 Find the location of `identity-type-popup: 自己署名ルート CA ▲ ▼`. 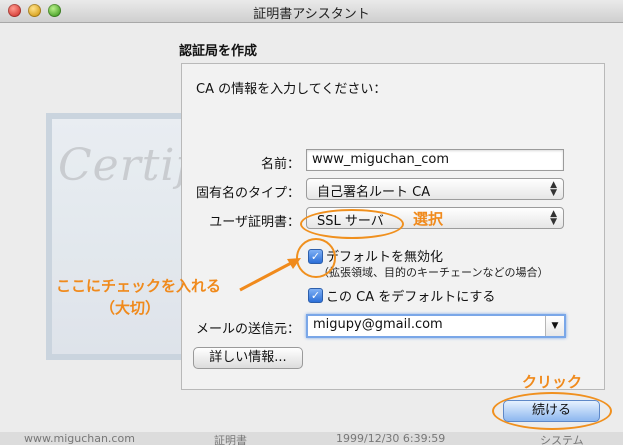

identity-type-popup: 自己署名ルート CA ▲ ▼ is located at coordinates (435, 189).